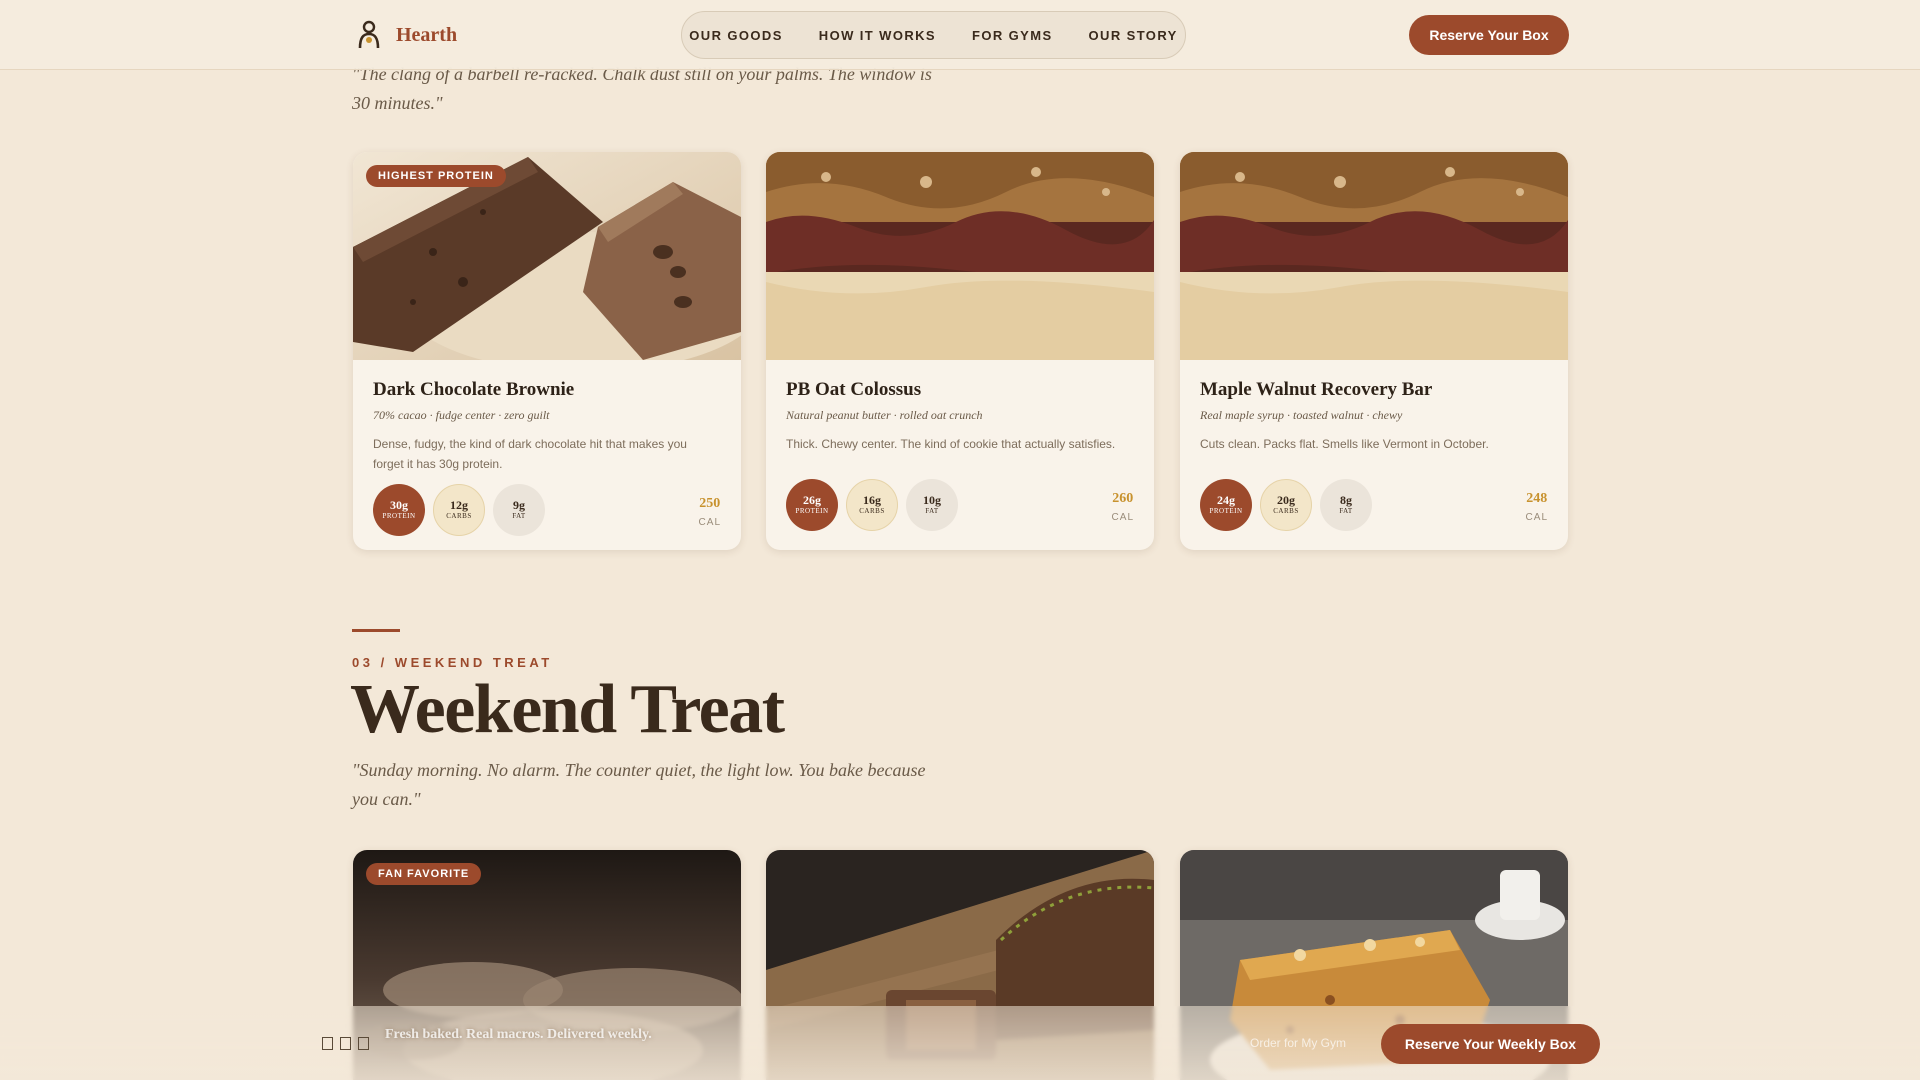  I want to click on nav-for-gyms: FOR GYMS, so click(1012, 35).